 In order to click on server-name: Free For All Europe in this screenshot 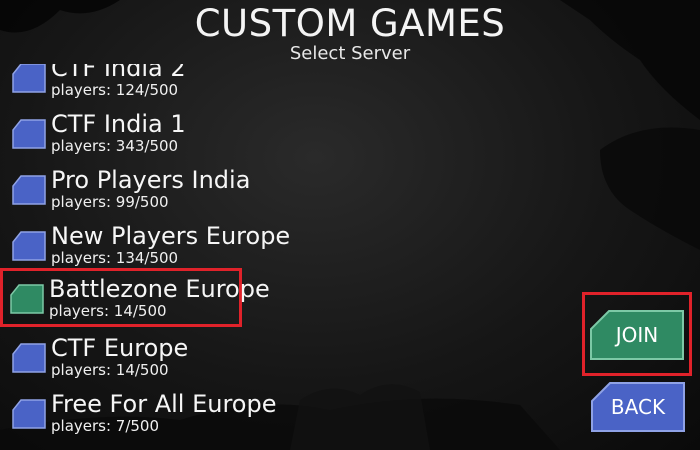, I will do `click(164, 404)`.